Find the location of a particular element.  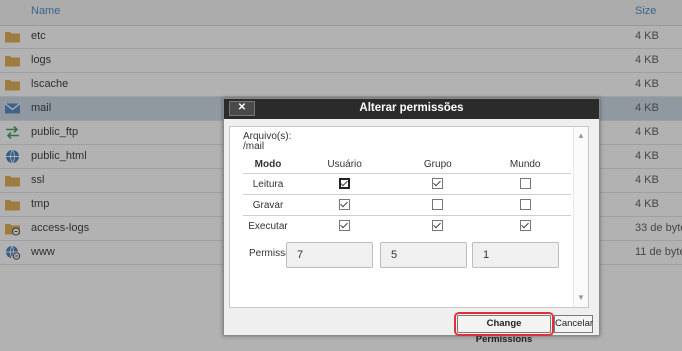

user-permission-field: 7 is located at coordinates (329, 255).